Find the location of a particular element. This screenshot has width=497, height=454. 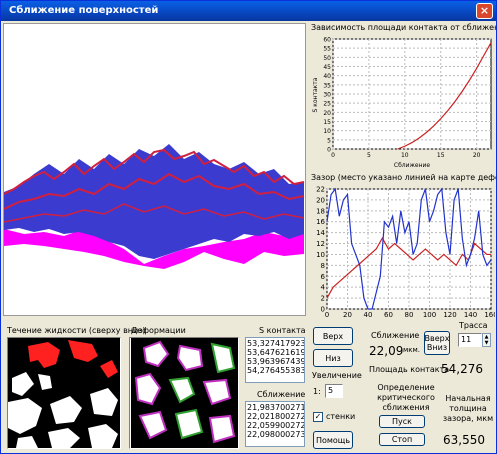

deform-panel-label: Деформации is located at coordinates (158, 330).